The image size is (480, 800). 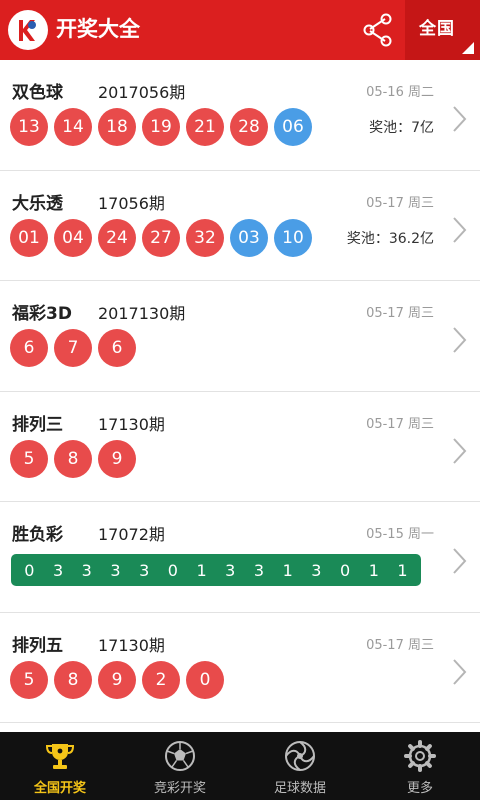 I want to click on lottery-issue: 2017130期, so click(x=142, y=313).